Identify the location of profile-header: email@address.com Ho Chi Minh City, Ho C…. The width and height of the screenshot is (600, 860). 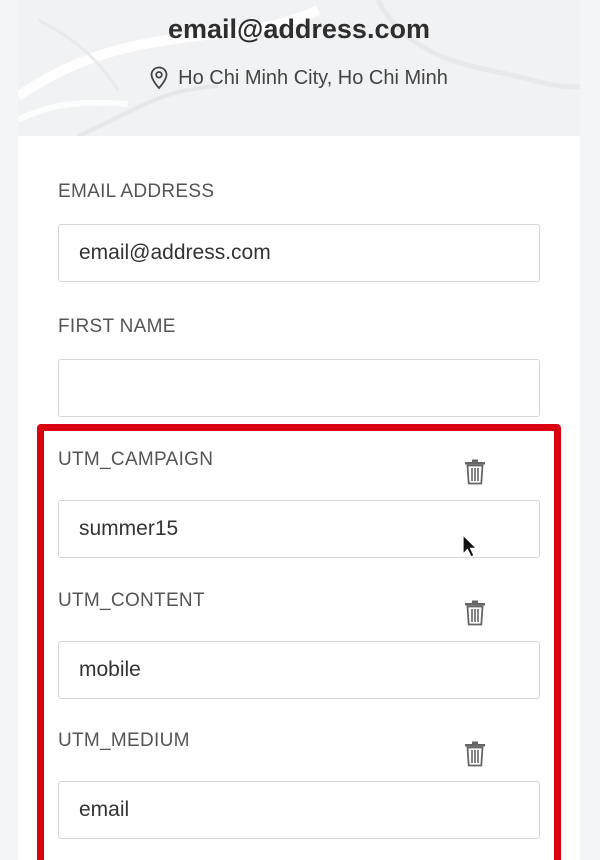
(299, 68).